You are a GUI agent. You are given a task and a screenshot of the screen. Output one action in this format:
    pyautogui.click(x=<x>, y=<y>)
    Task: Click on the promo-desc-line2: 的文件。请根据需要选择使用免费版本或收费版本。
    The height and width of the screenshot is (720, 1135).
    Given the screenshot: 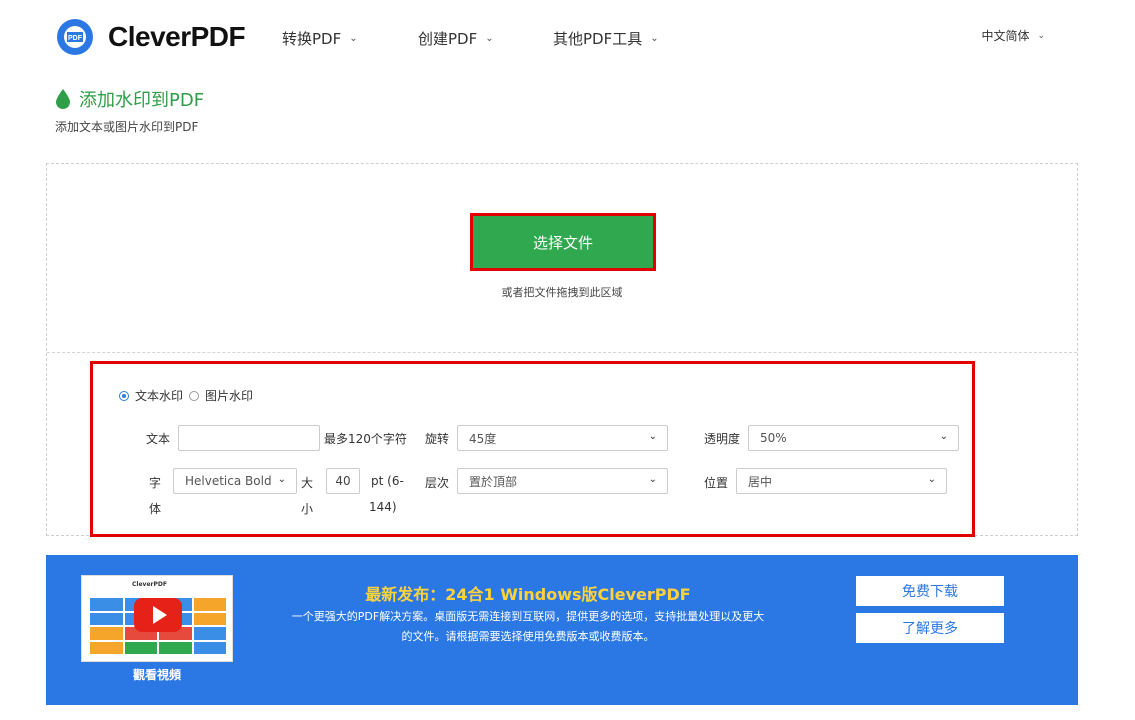 What is the action you would take?
    pyautogui.click(x=528, y=636)
    